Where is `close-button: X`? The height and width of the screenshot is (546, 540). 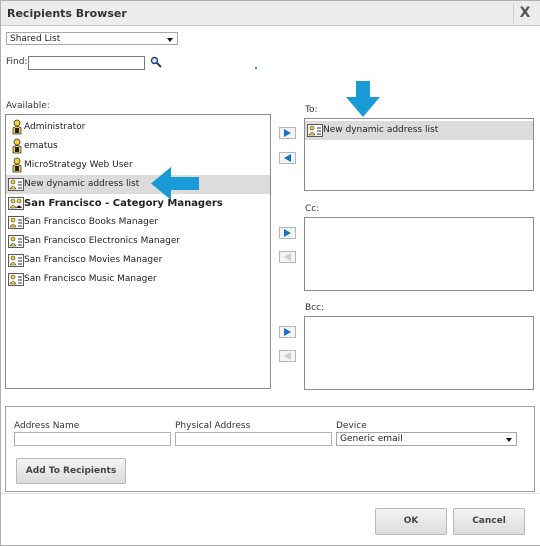 close-button: X is located at coordinates (524, 13).